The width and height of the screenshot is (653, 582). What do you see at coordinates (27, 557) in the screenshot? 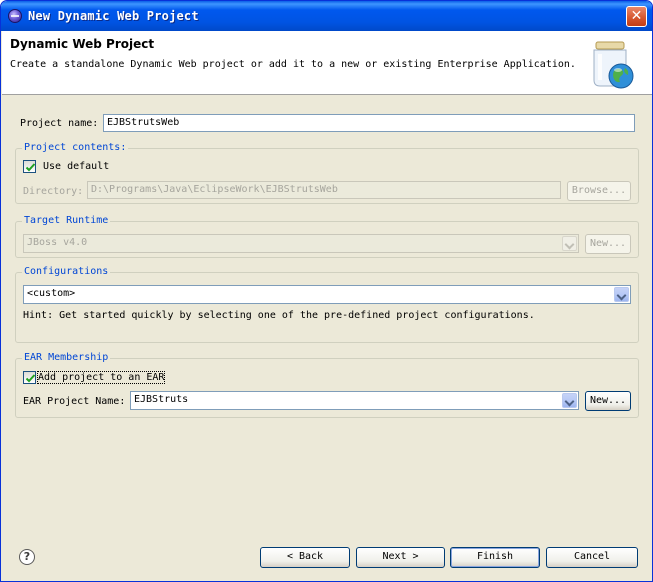
I see `help-icon: ?` at bounding box center [27, 557].